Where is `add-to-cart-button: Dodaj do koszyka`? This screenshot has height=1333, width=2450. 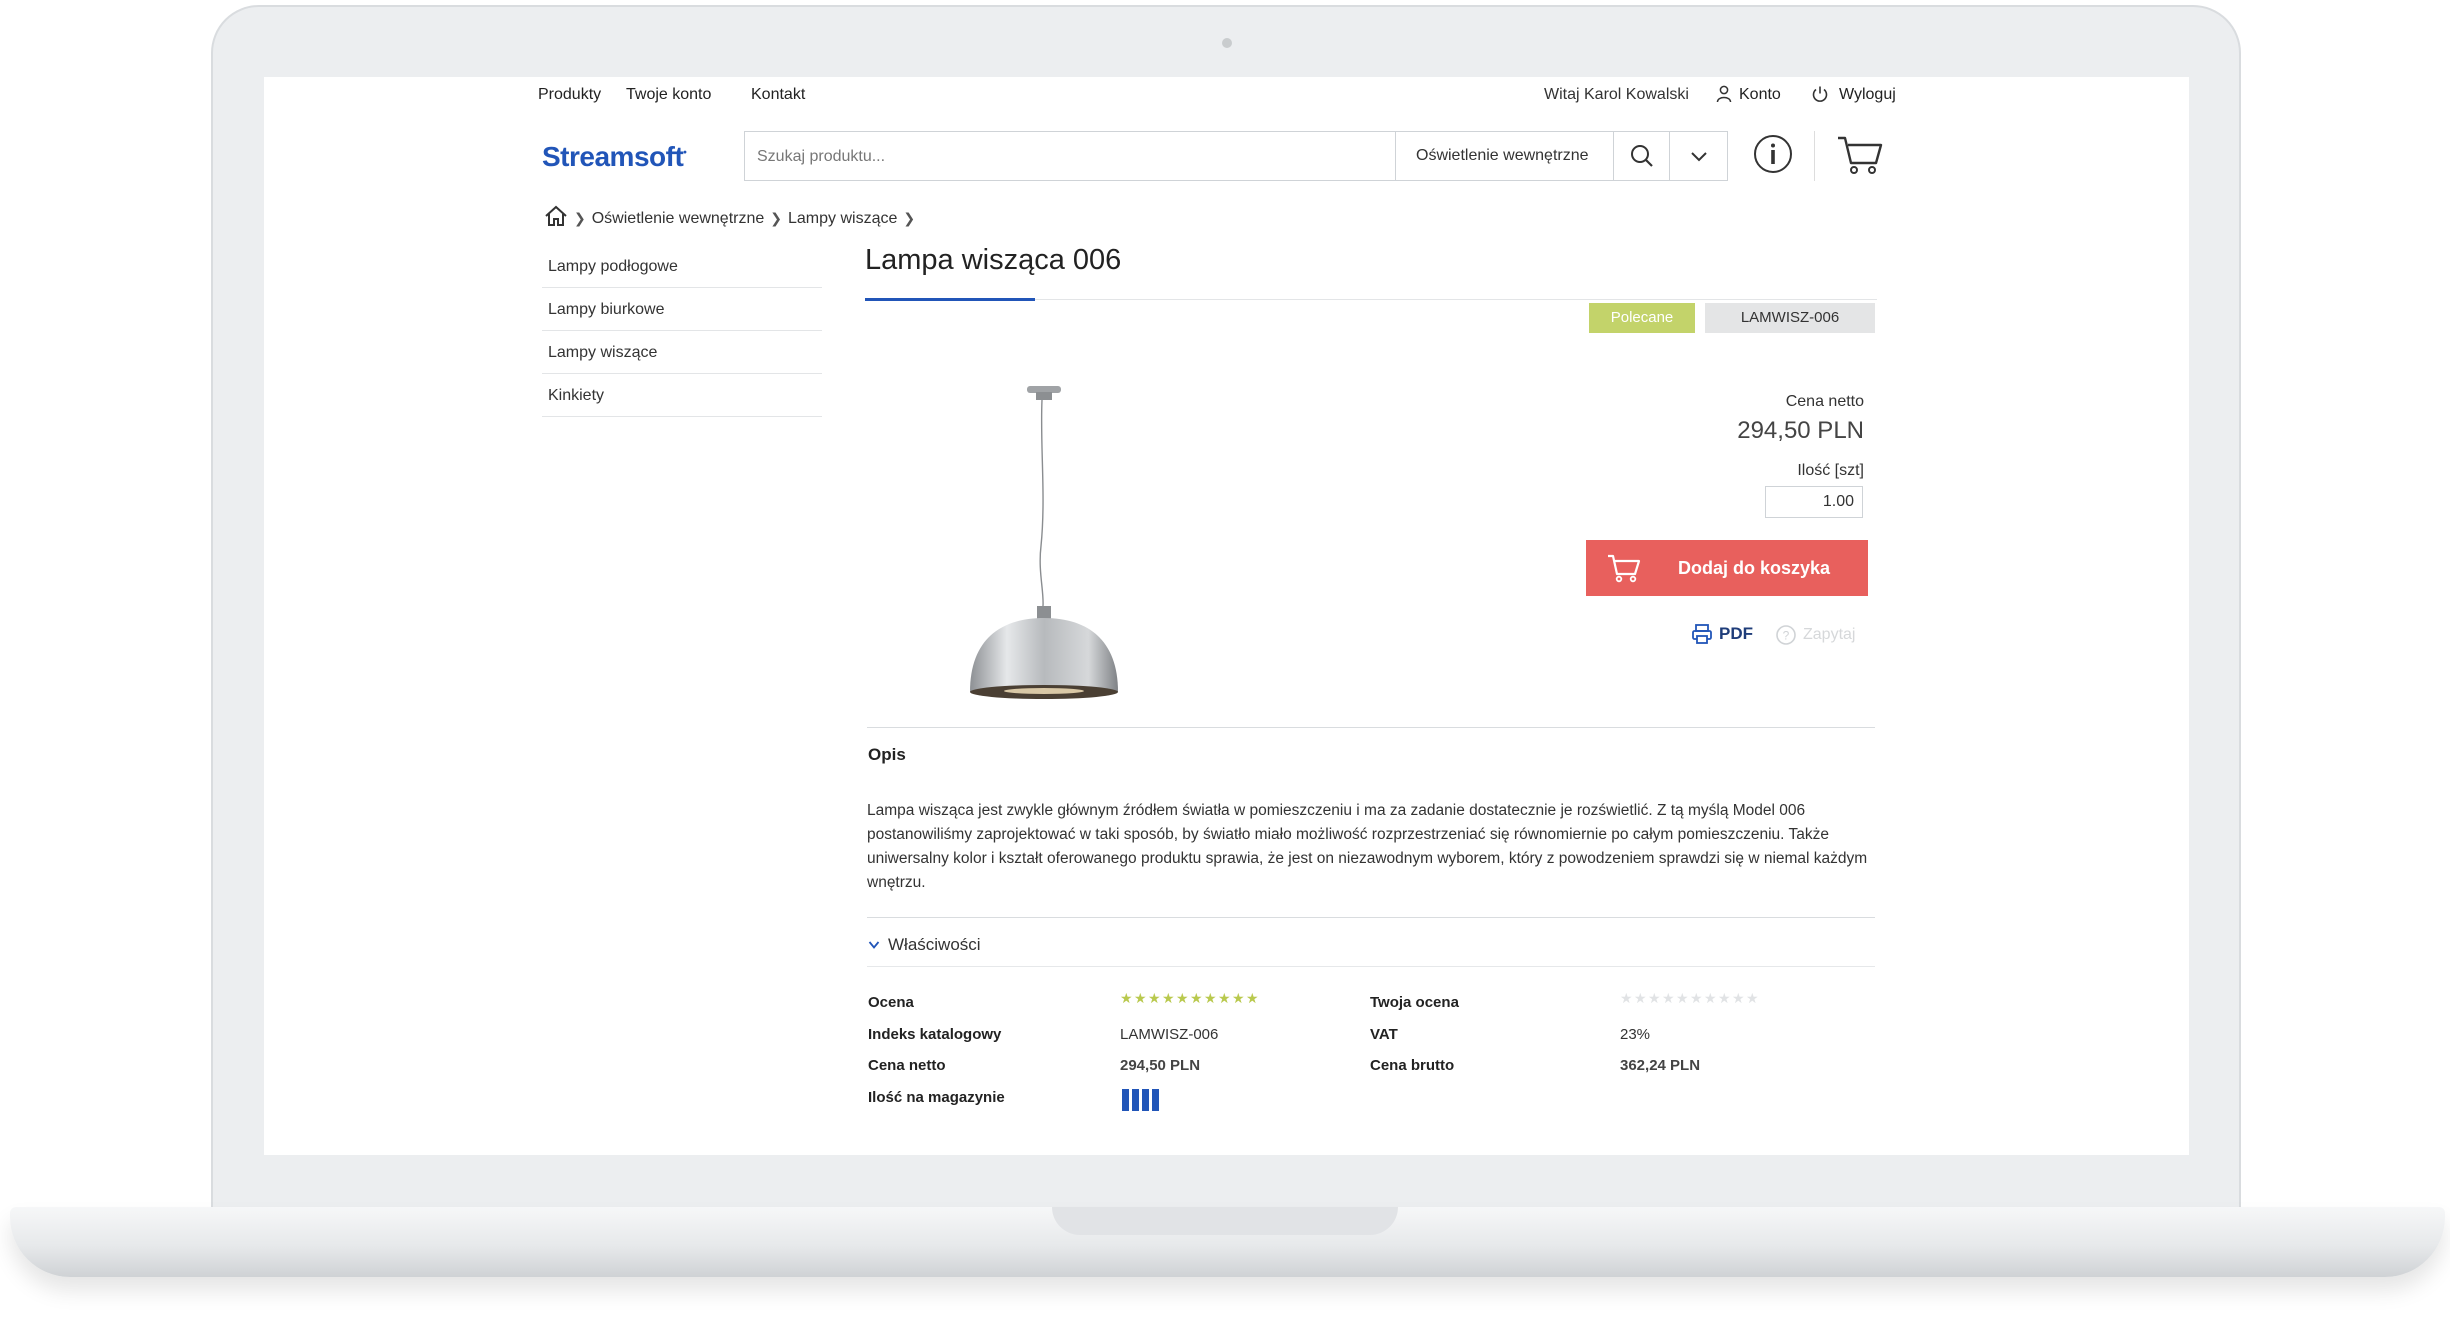 add-to-cart-button: Dodaj do koszyka is located at coordinates (1727, 568).